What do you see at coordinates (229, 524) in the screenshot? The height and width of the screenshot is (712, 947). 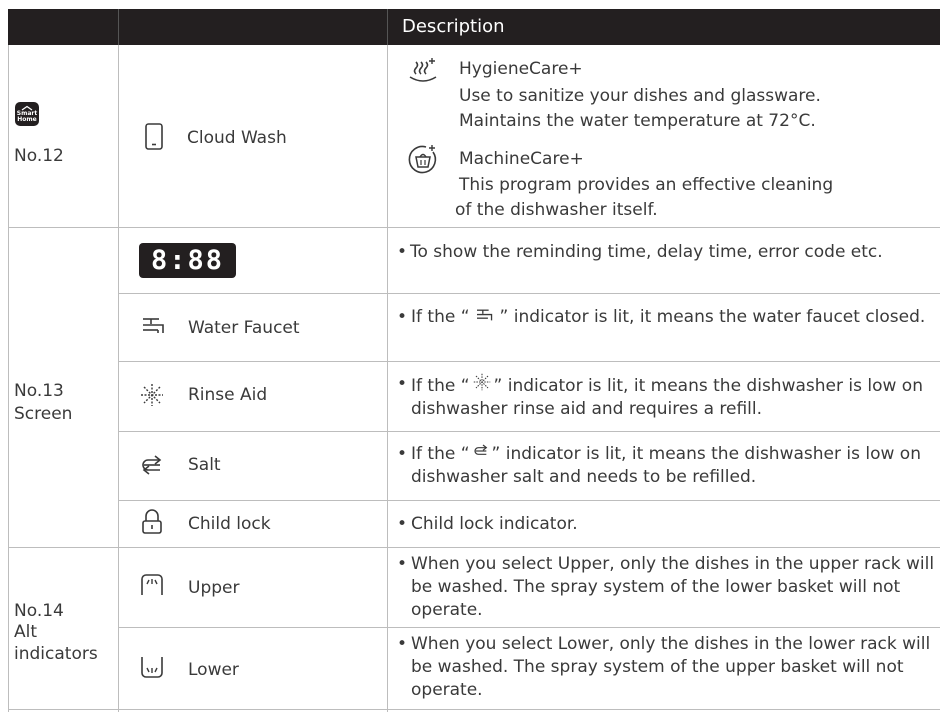 I see `feature-child-lock: Child lock` at bounding box center [229, 524].